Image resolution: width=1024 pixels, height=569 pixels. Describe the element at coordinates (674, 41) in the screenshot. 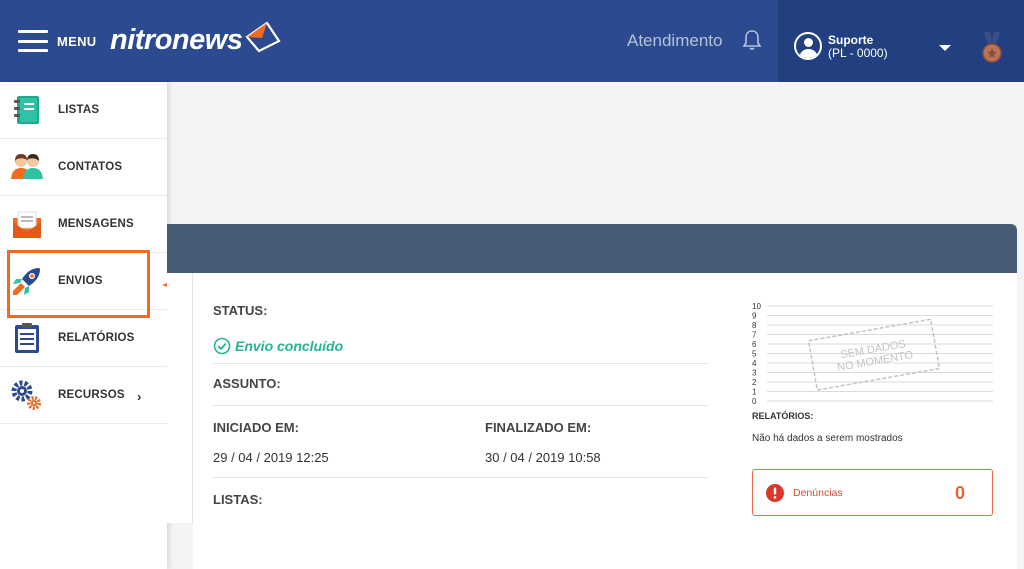

I see `atendimento-link: Atendimento` at that location.